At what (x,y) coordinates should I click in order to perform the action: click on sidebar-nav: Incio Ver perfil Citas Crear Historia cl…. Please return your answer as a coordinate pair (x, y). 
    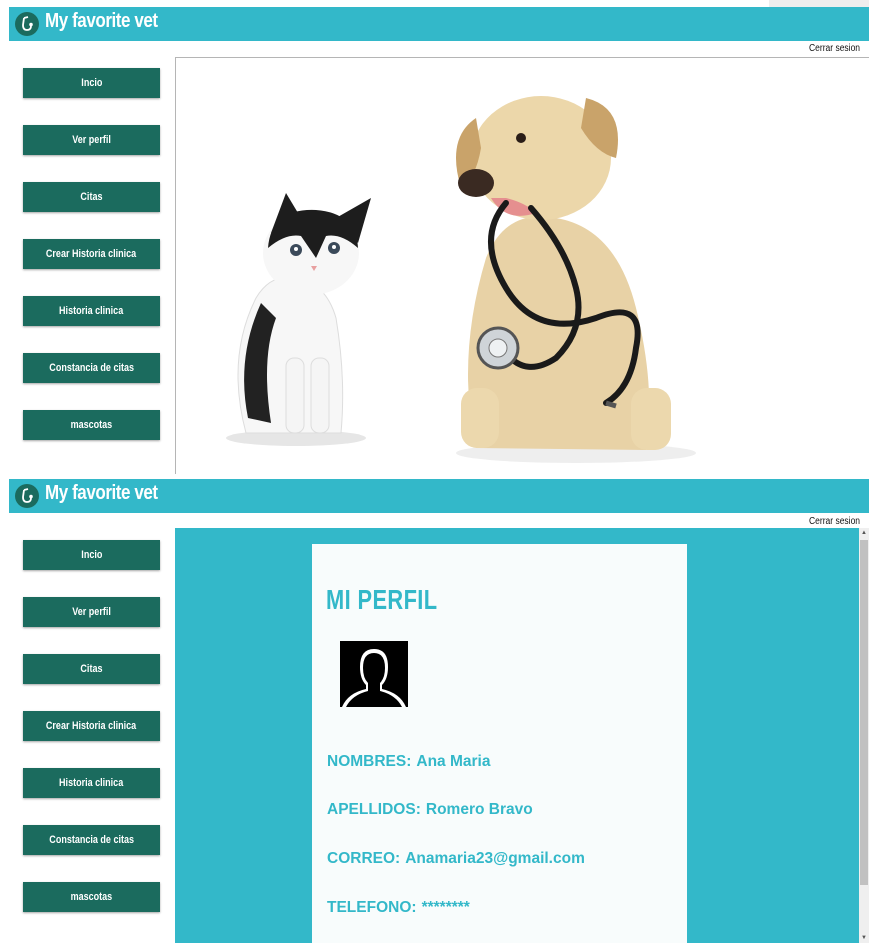
    Looking at the image, I should click on (91, 267).